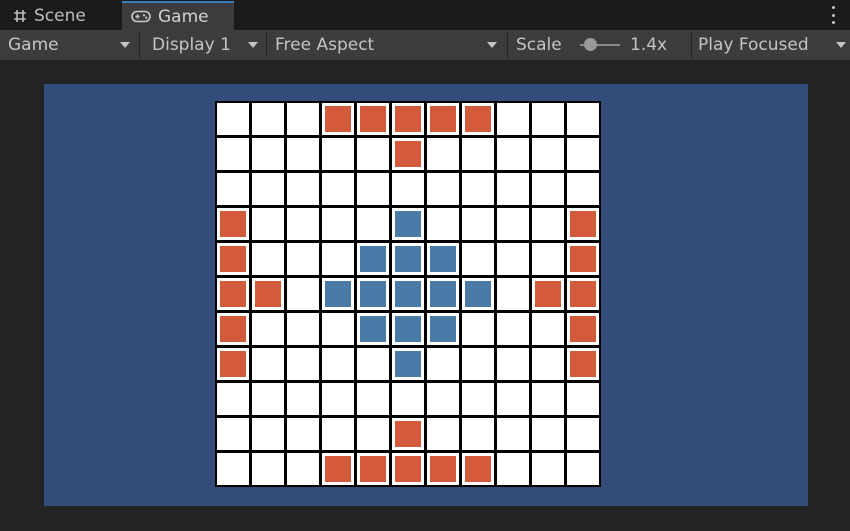 The image size is (850, 531). I want to click on tab-scene: Scene, so click(67, 15).